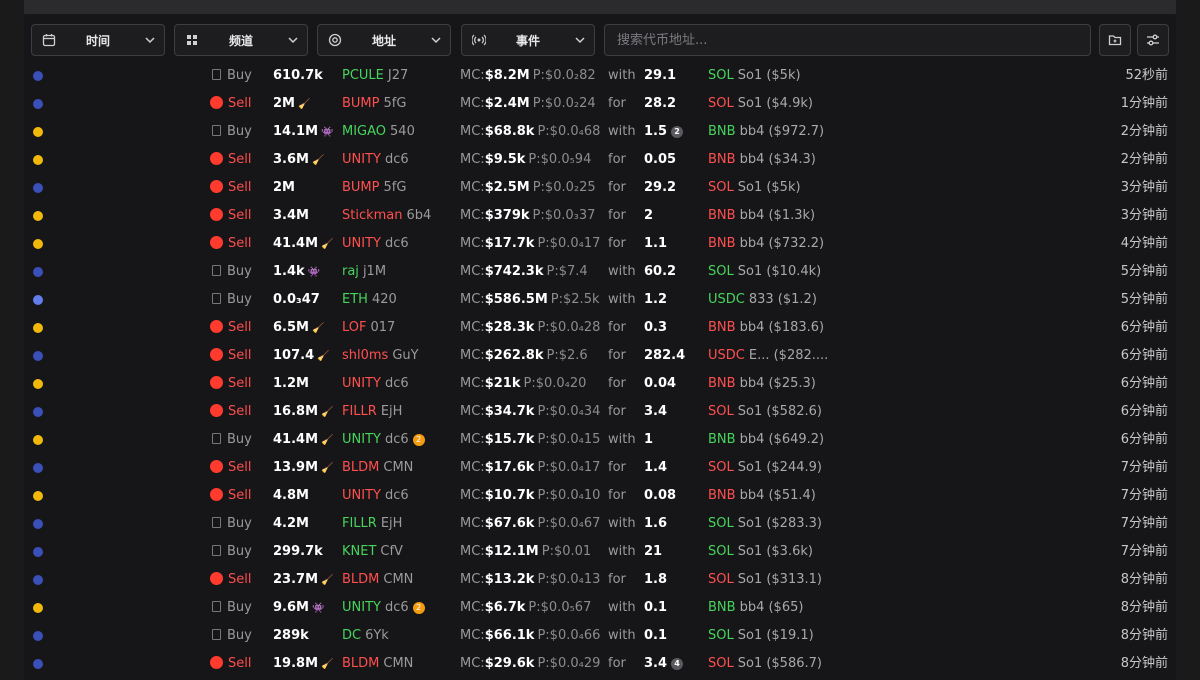 This screenshot has height=680, width=1200. What do you see at coordinates (1153, 40) in the screenshot?
I see `settings-button` at bounding box center [1153, 40].